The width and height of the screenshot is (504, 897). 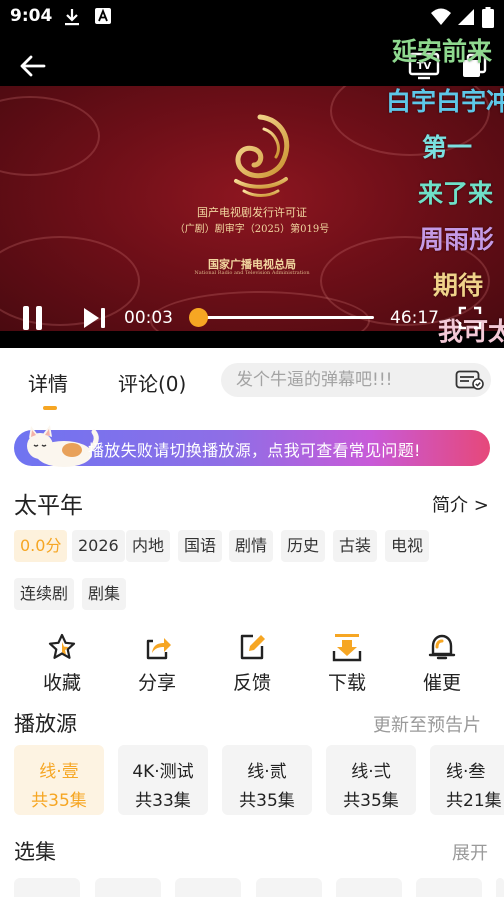 I want to click on current-time: 00:03, so click(x=148, y=318).